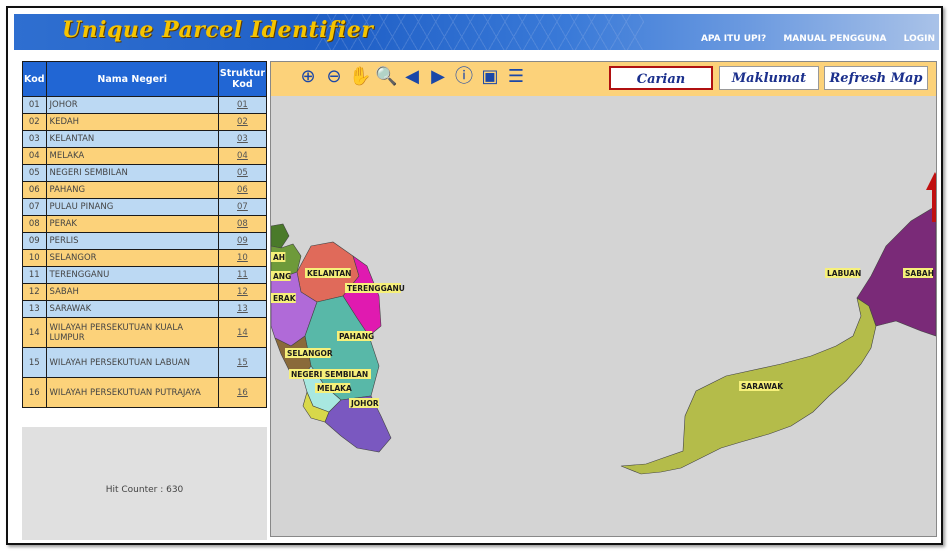  Describe the element at coordinates (516, 77) in the screenshot. I see `legend-list-icon: ☰` at that location.